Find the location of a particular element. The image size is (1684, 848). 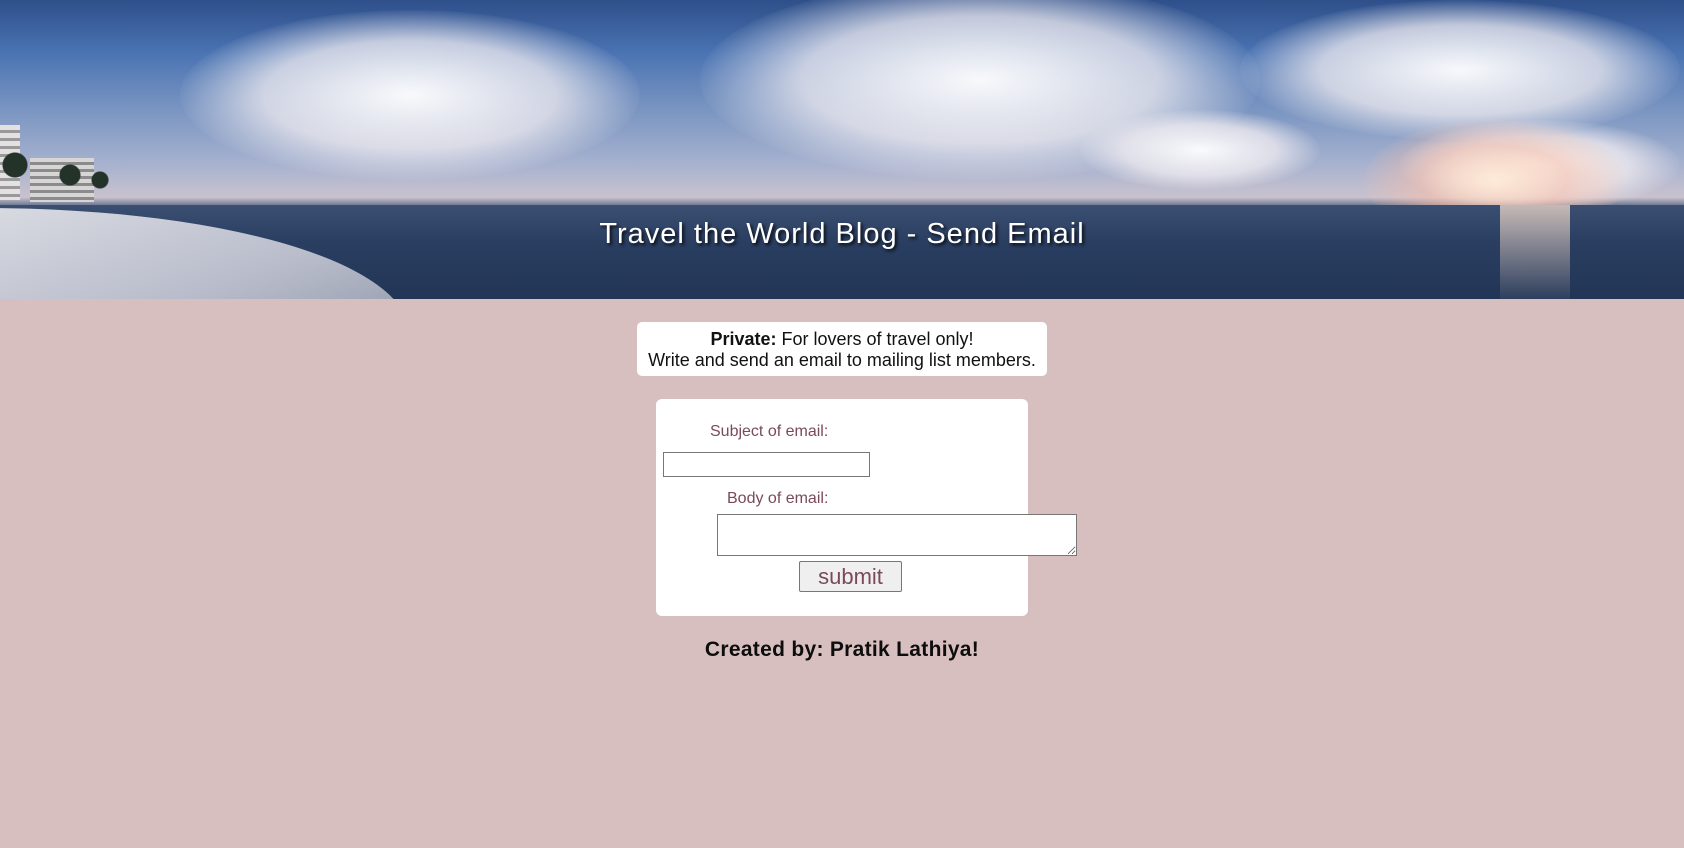

subject-input is located at coordinates (766, 464).